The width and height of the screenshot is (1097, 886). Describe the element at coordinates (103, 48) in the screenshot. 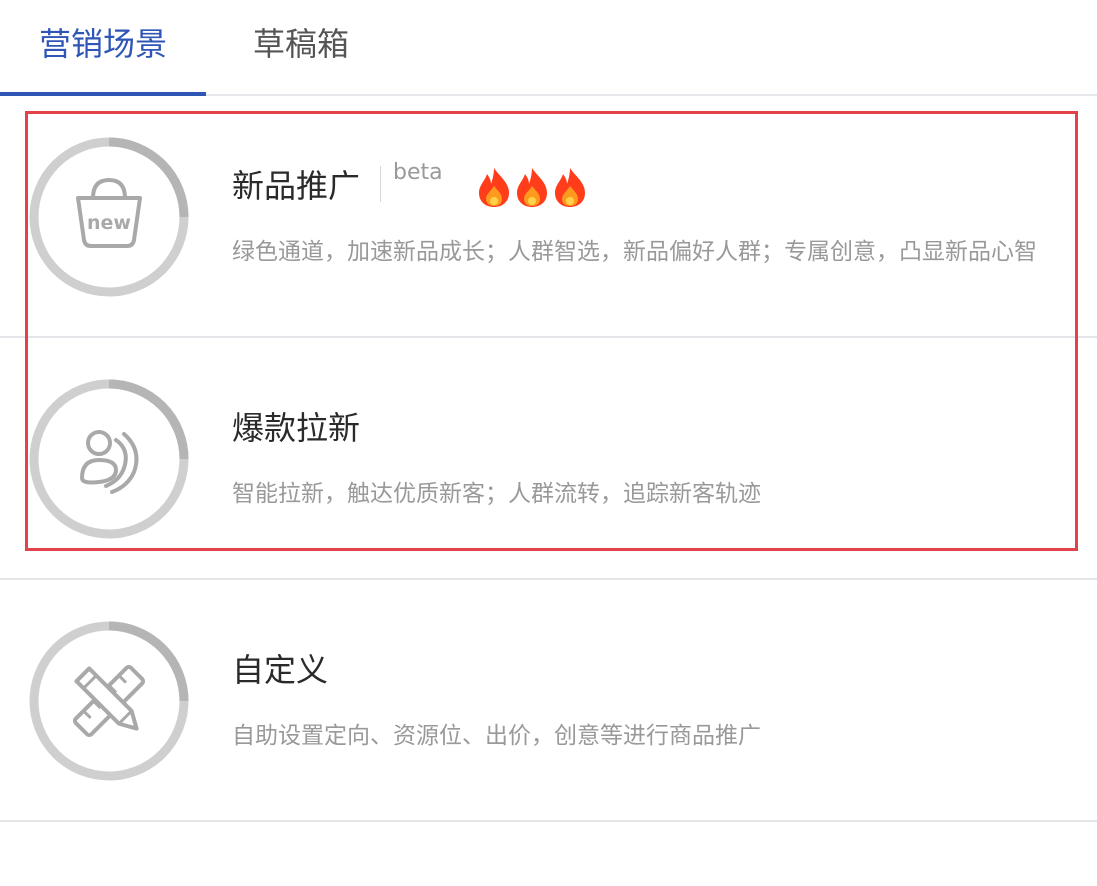

I see `tab-marketing-scenes: 营销场景` at that location.